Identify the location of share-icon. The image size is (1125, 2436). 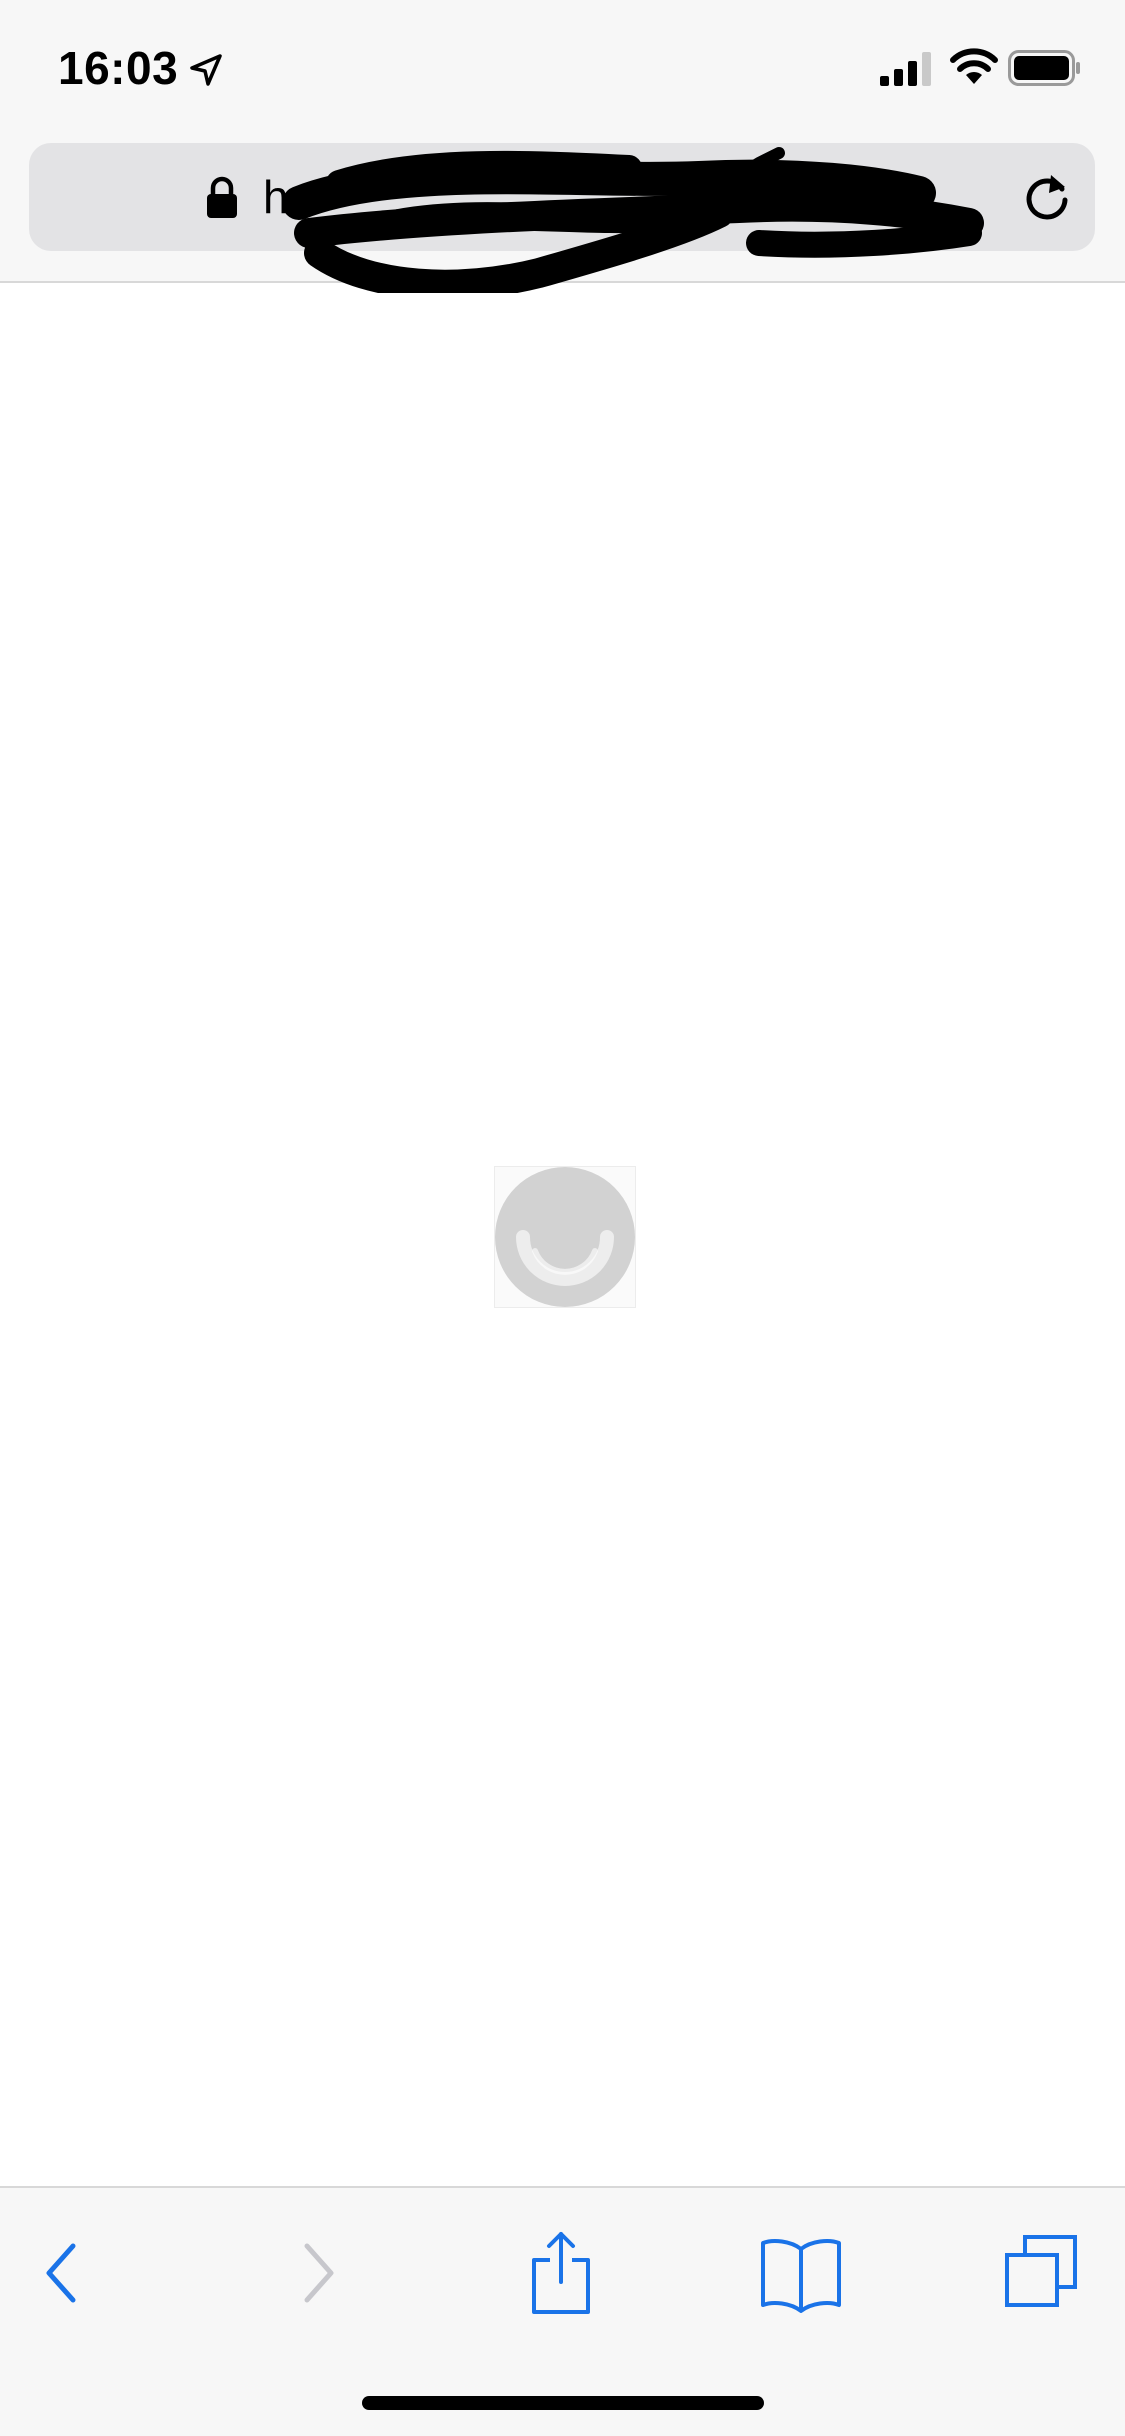
(561, 2273).